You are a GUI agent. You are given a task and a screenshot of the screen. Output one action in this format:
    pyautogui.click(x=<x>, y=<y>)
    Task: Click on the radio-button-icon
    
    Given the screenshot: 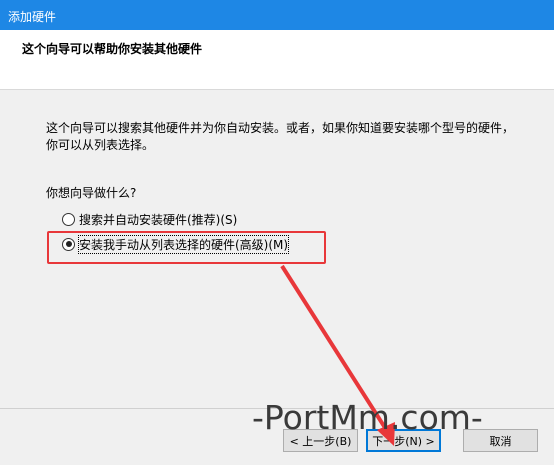 What is the action you would take?
    pyautogui.click(x=68, y=219)
    